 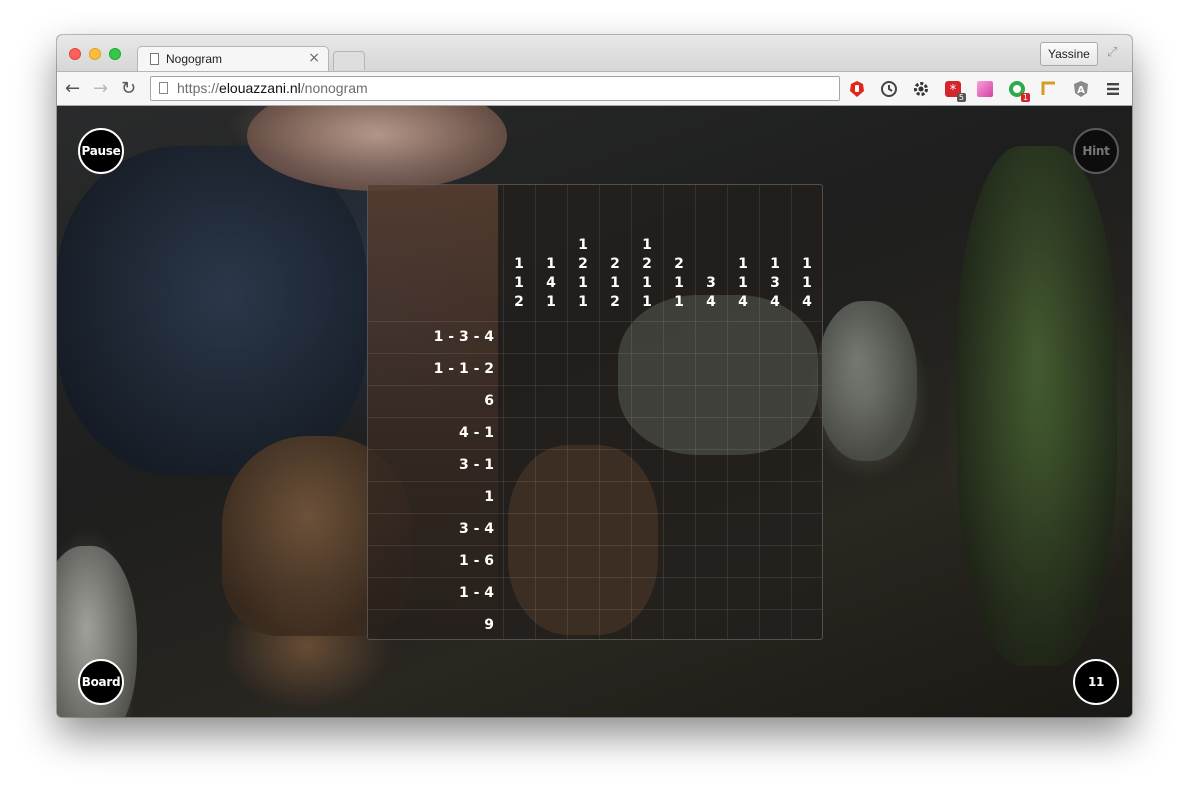 I want to click on tab-nonogram: Nogogram ×, so click(x=233, y=59).